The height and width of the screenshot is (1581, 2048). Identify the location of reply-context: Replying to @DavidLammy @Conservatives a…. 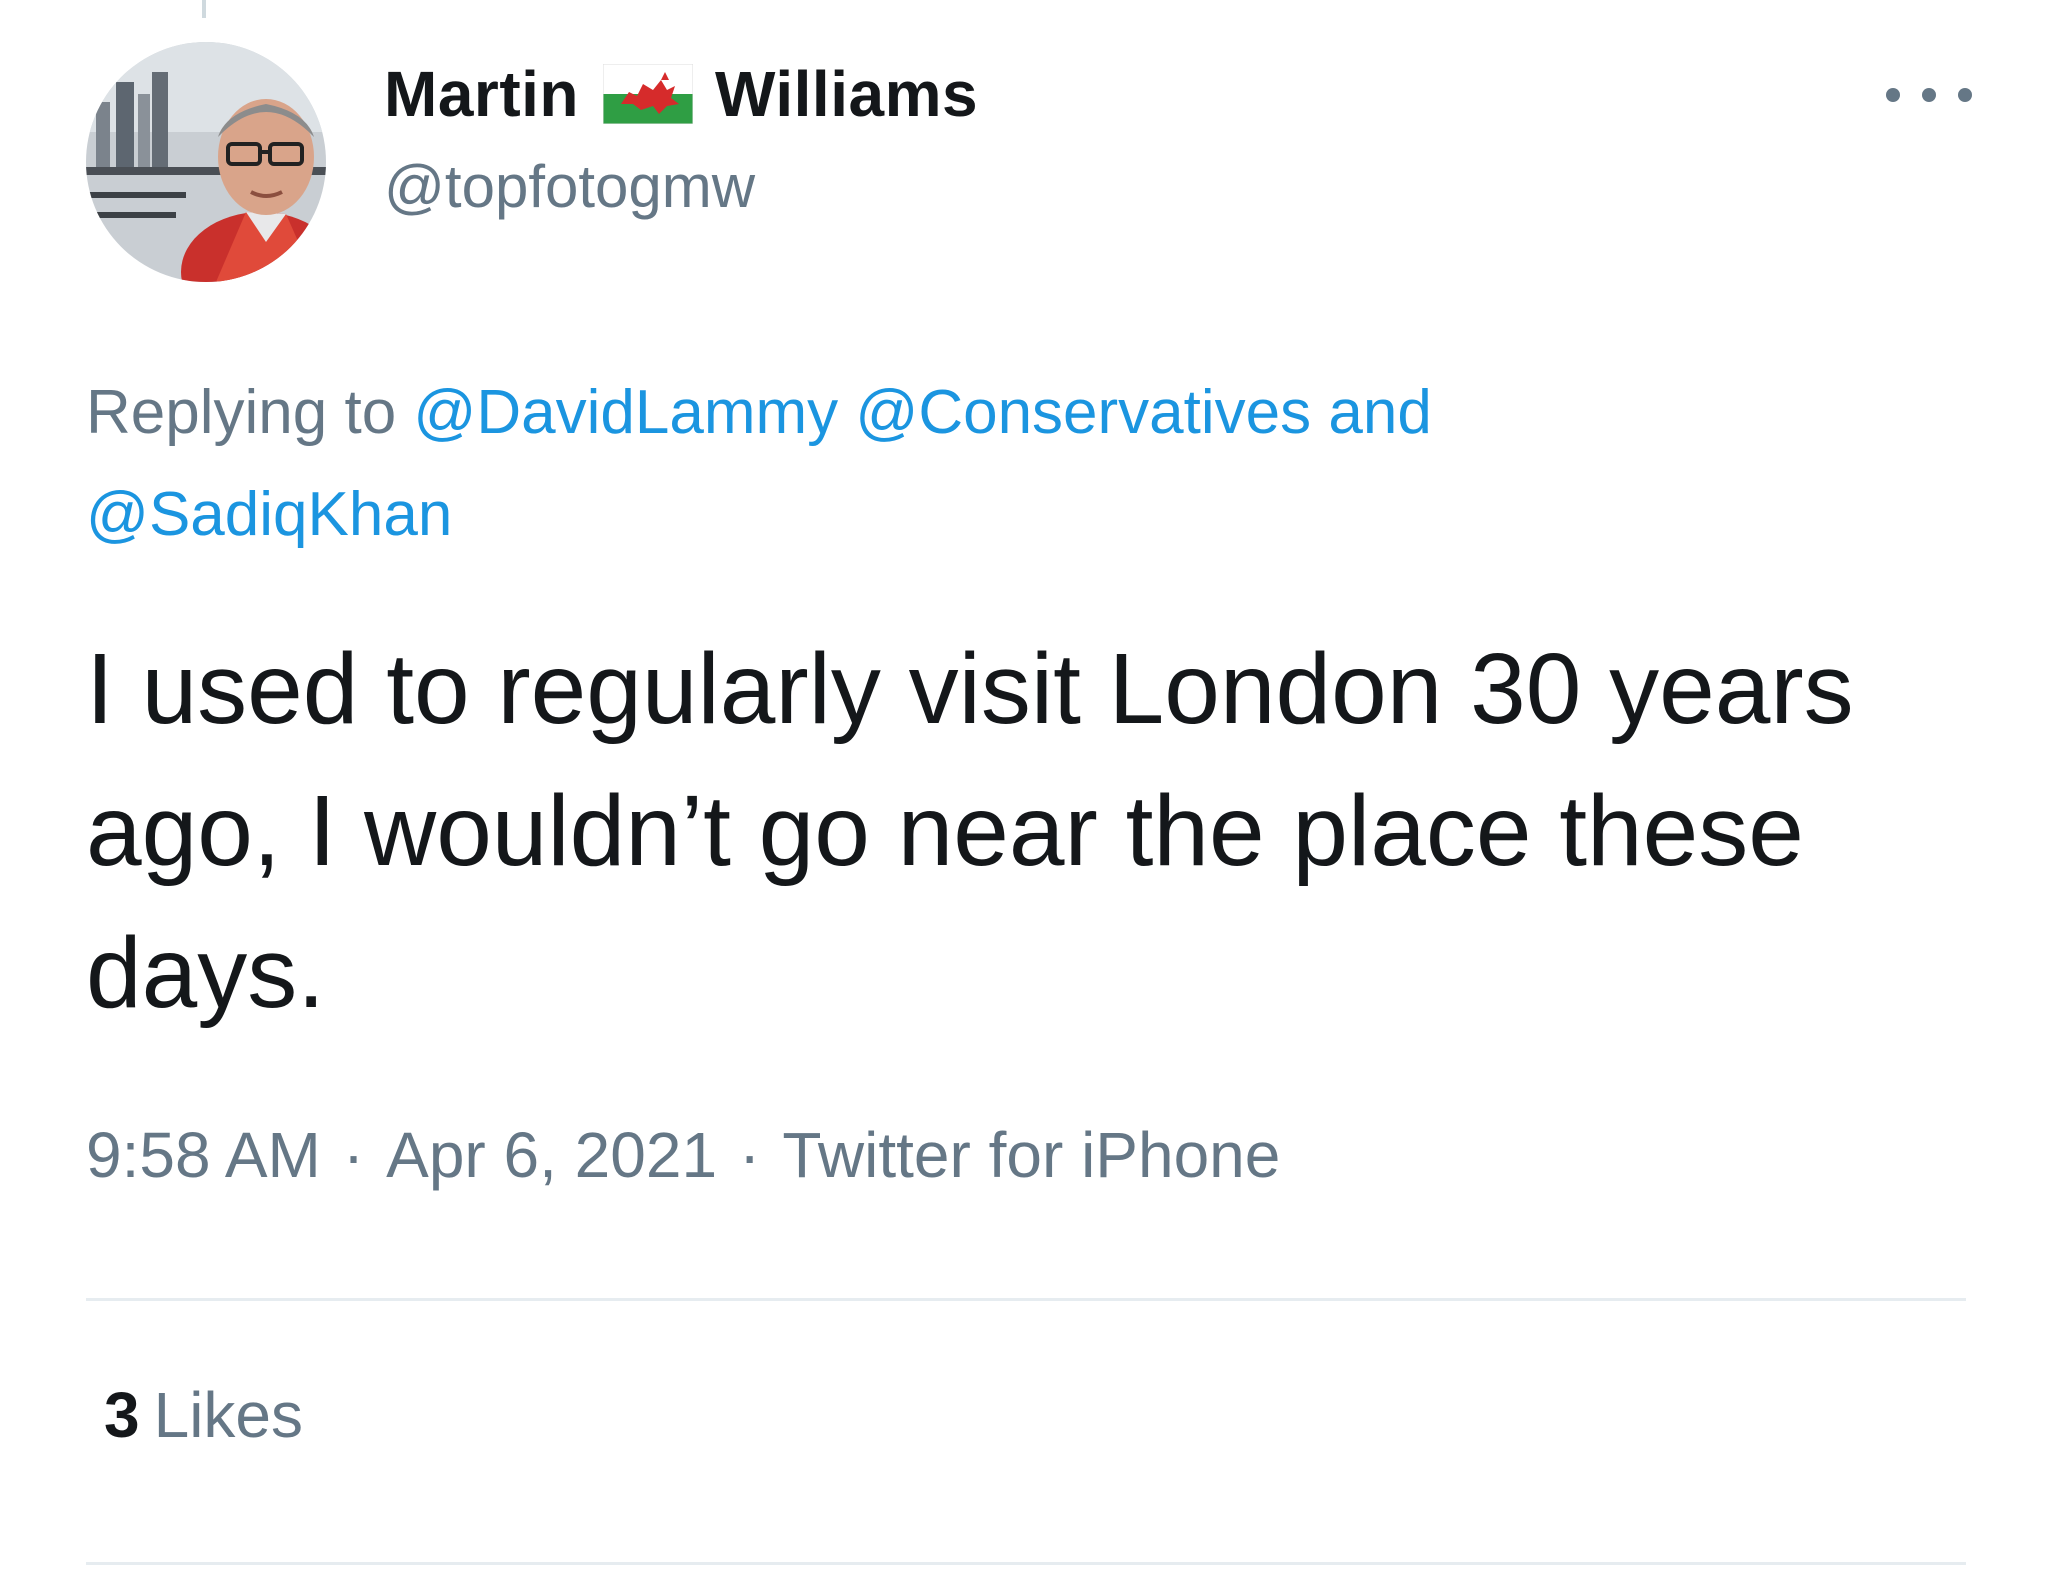
(986, 464).